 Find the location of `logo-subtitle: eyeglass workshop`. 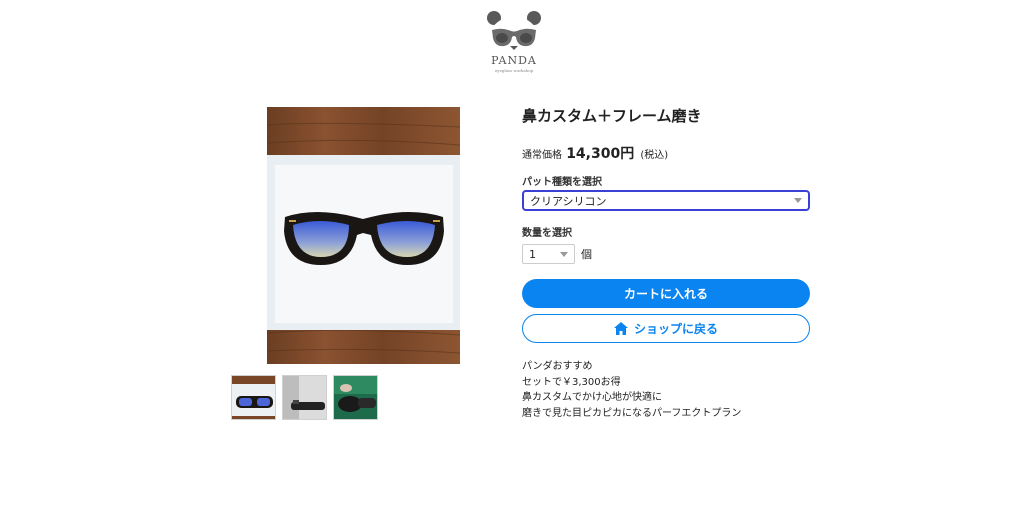

logo-subtitle: eyeglass workshop is located at coordinates (514, 70).